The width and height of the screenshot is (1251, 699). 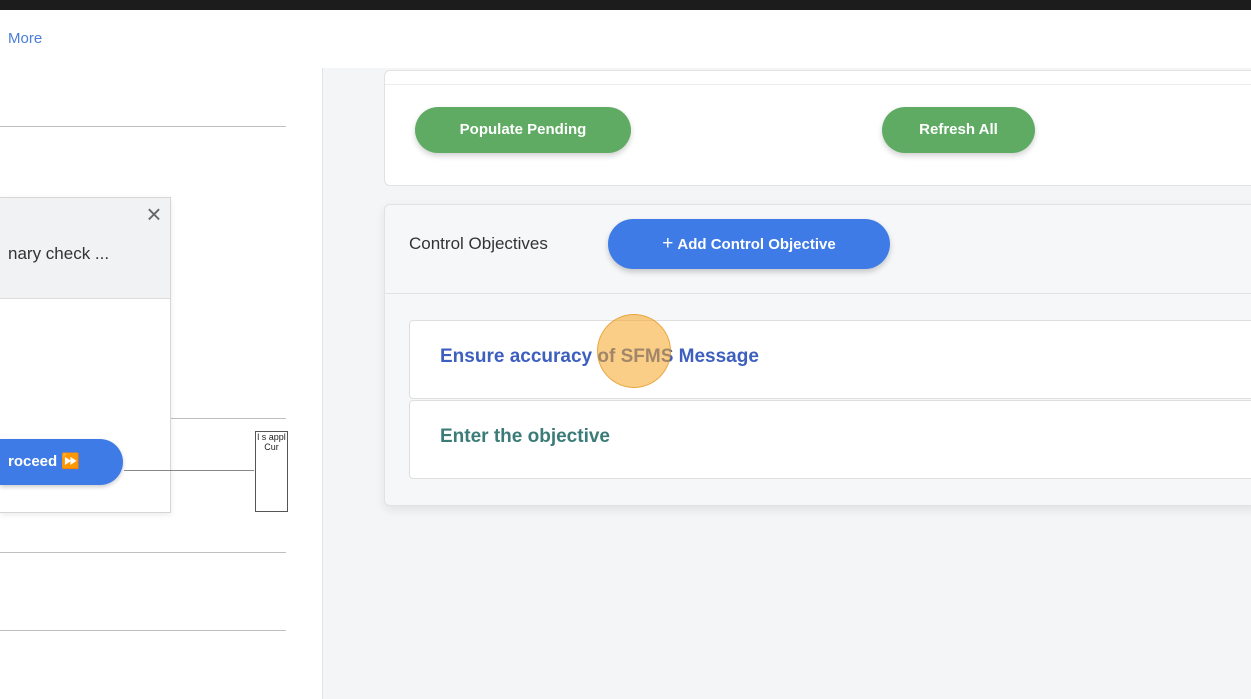 I want to click on populate-pending-button: Populate Pending, so click(x=523, y=130).